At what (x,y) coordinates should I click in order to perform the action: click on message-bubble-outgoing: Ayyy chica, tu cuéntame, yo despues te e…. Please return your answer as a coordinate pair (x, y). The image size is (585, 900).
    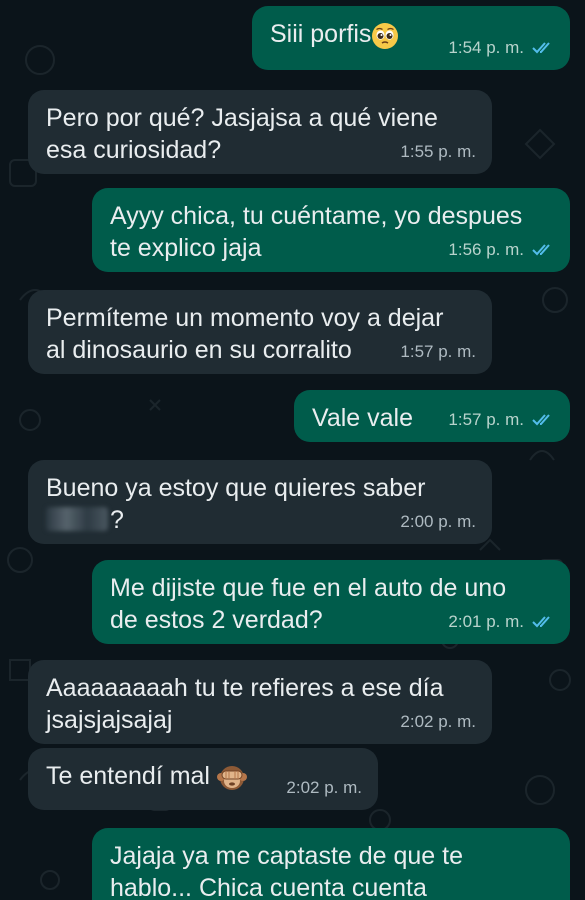
    Looking at the image, I should click on (331, 230).